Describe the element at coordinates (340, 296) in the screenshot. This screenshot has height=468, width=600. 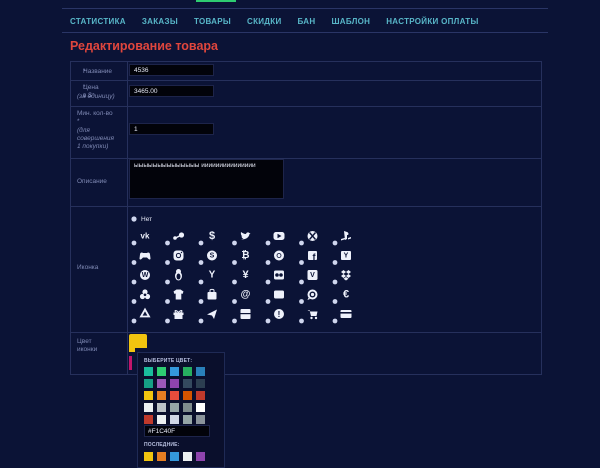
I see `icon-option: €` at that location.